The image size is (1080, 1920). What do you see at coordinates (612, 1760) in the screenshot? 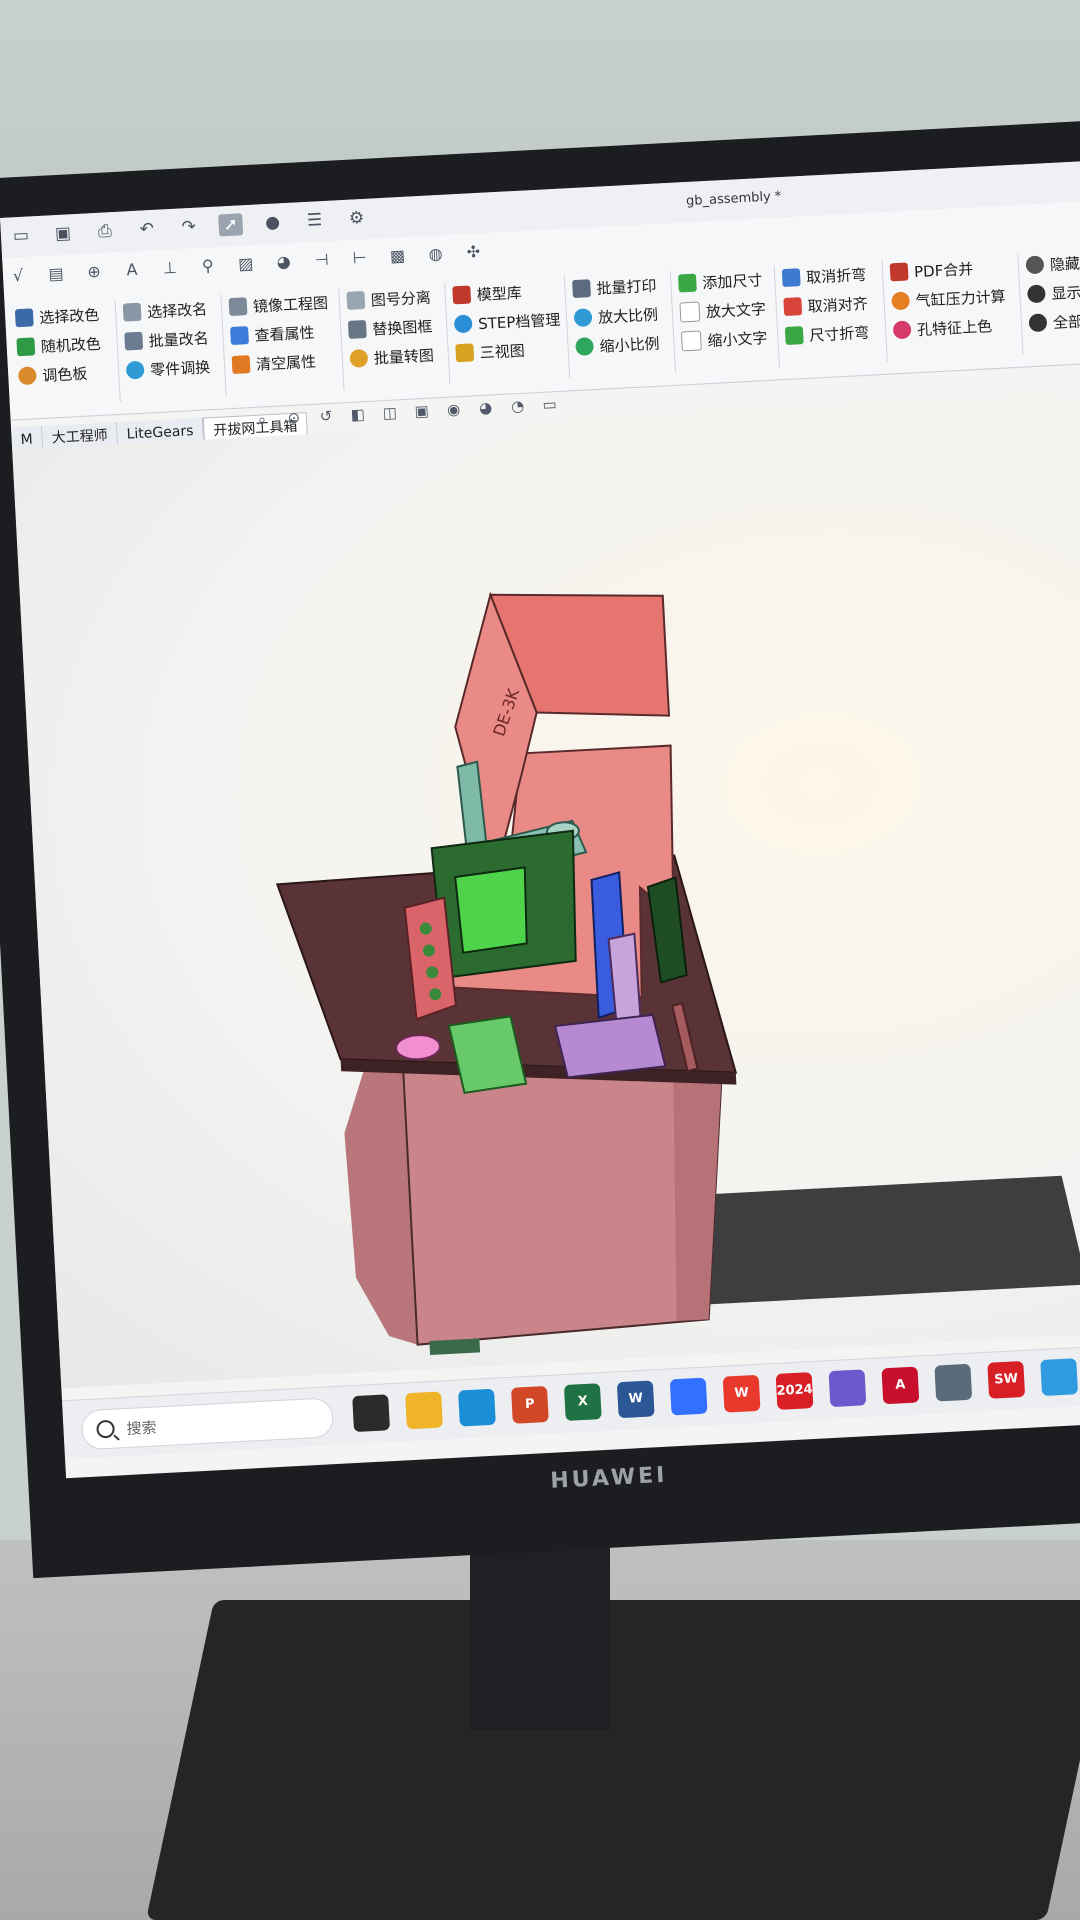
I see `monitor-stand-base` at bounding box center [612, 1760].